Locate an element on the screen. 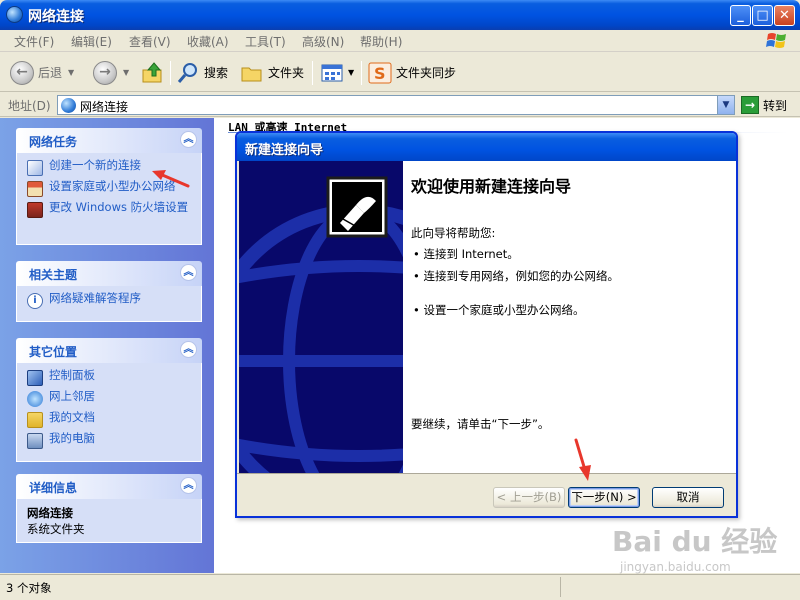  up-folder-icon is located at coordinates (152, 71).